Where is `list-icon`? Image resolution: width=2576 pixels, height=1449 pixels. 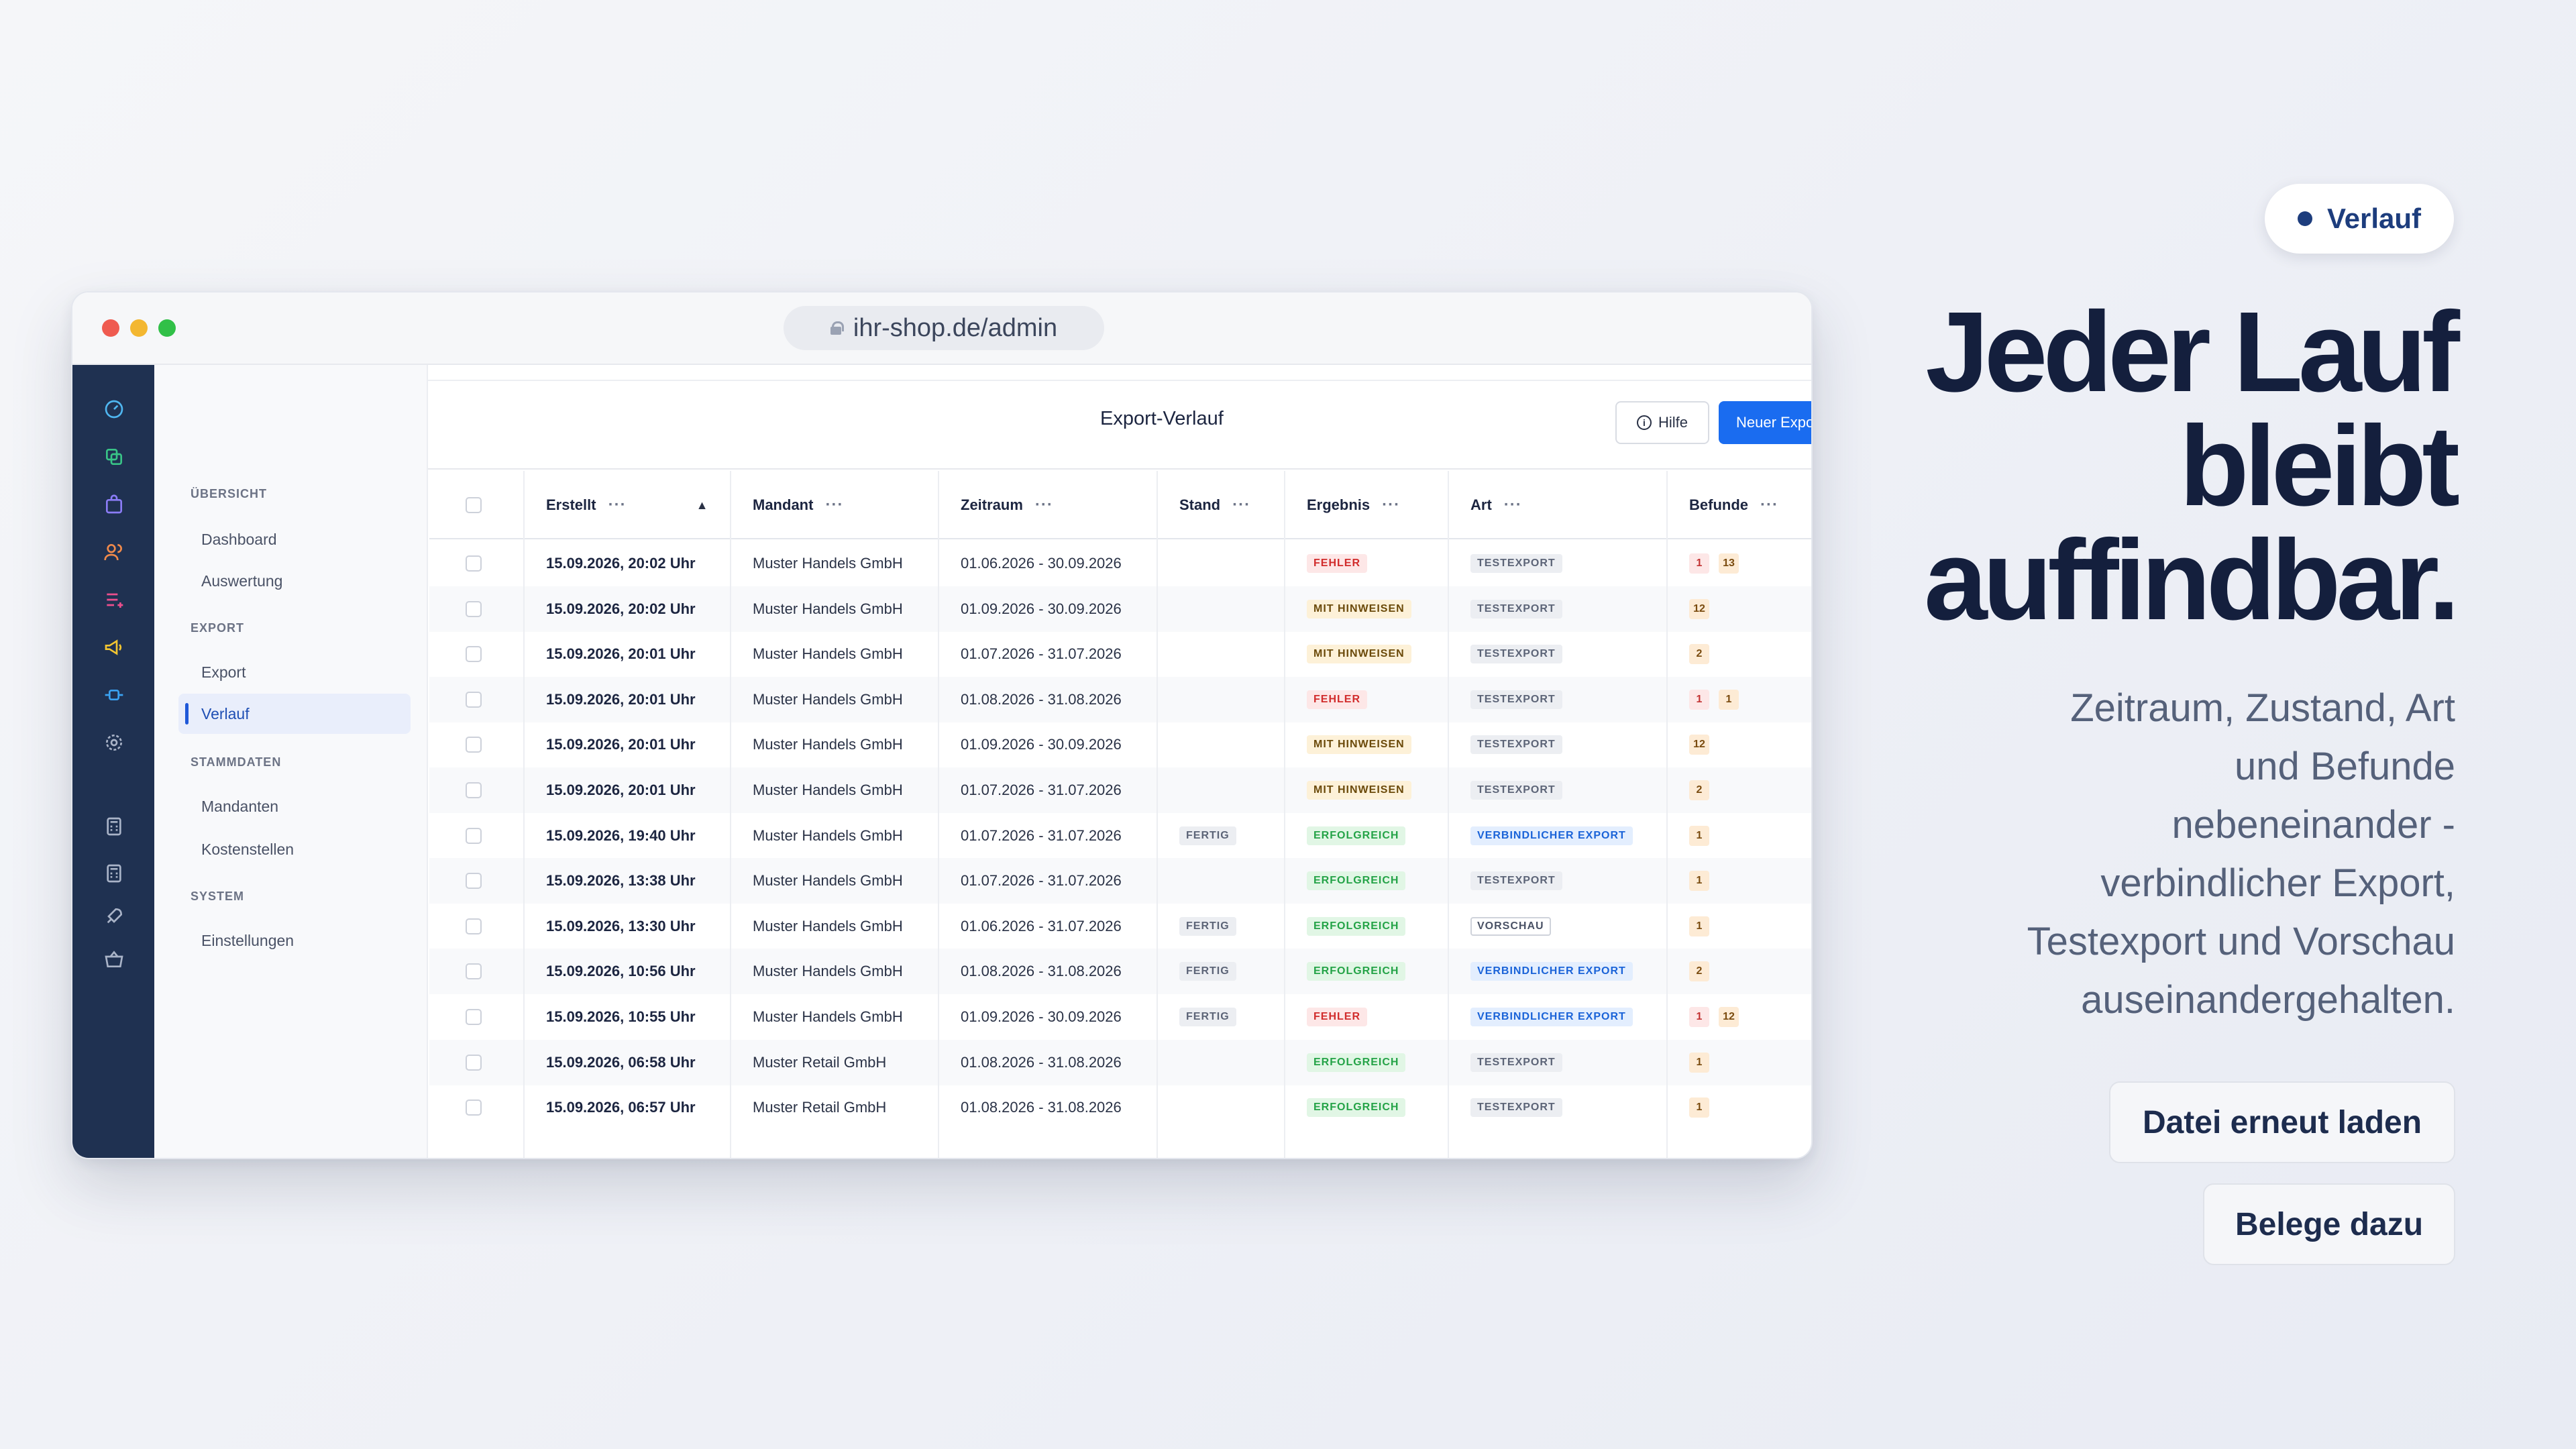
list-icon is located at coordinates (114, 599).